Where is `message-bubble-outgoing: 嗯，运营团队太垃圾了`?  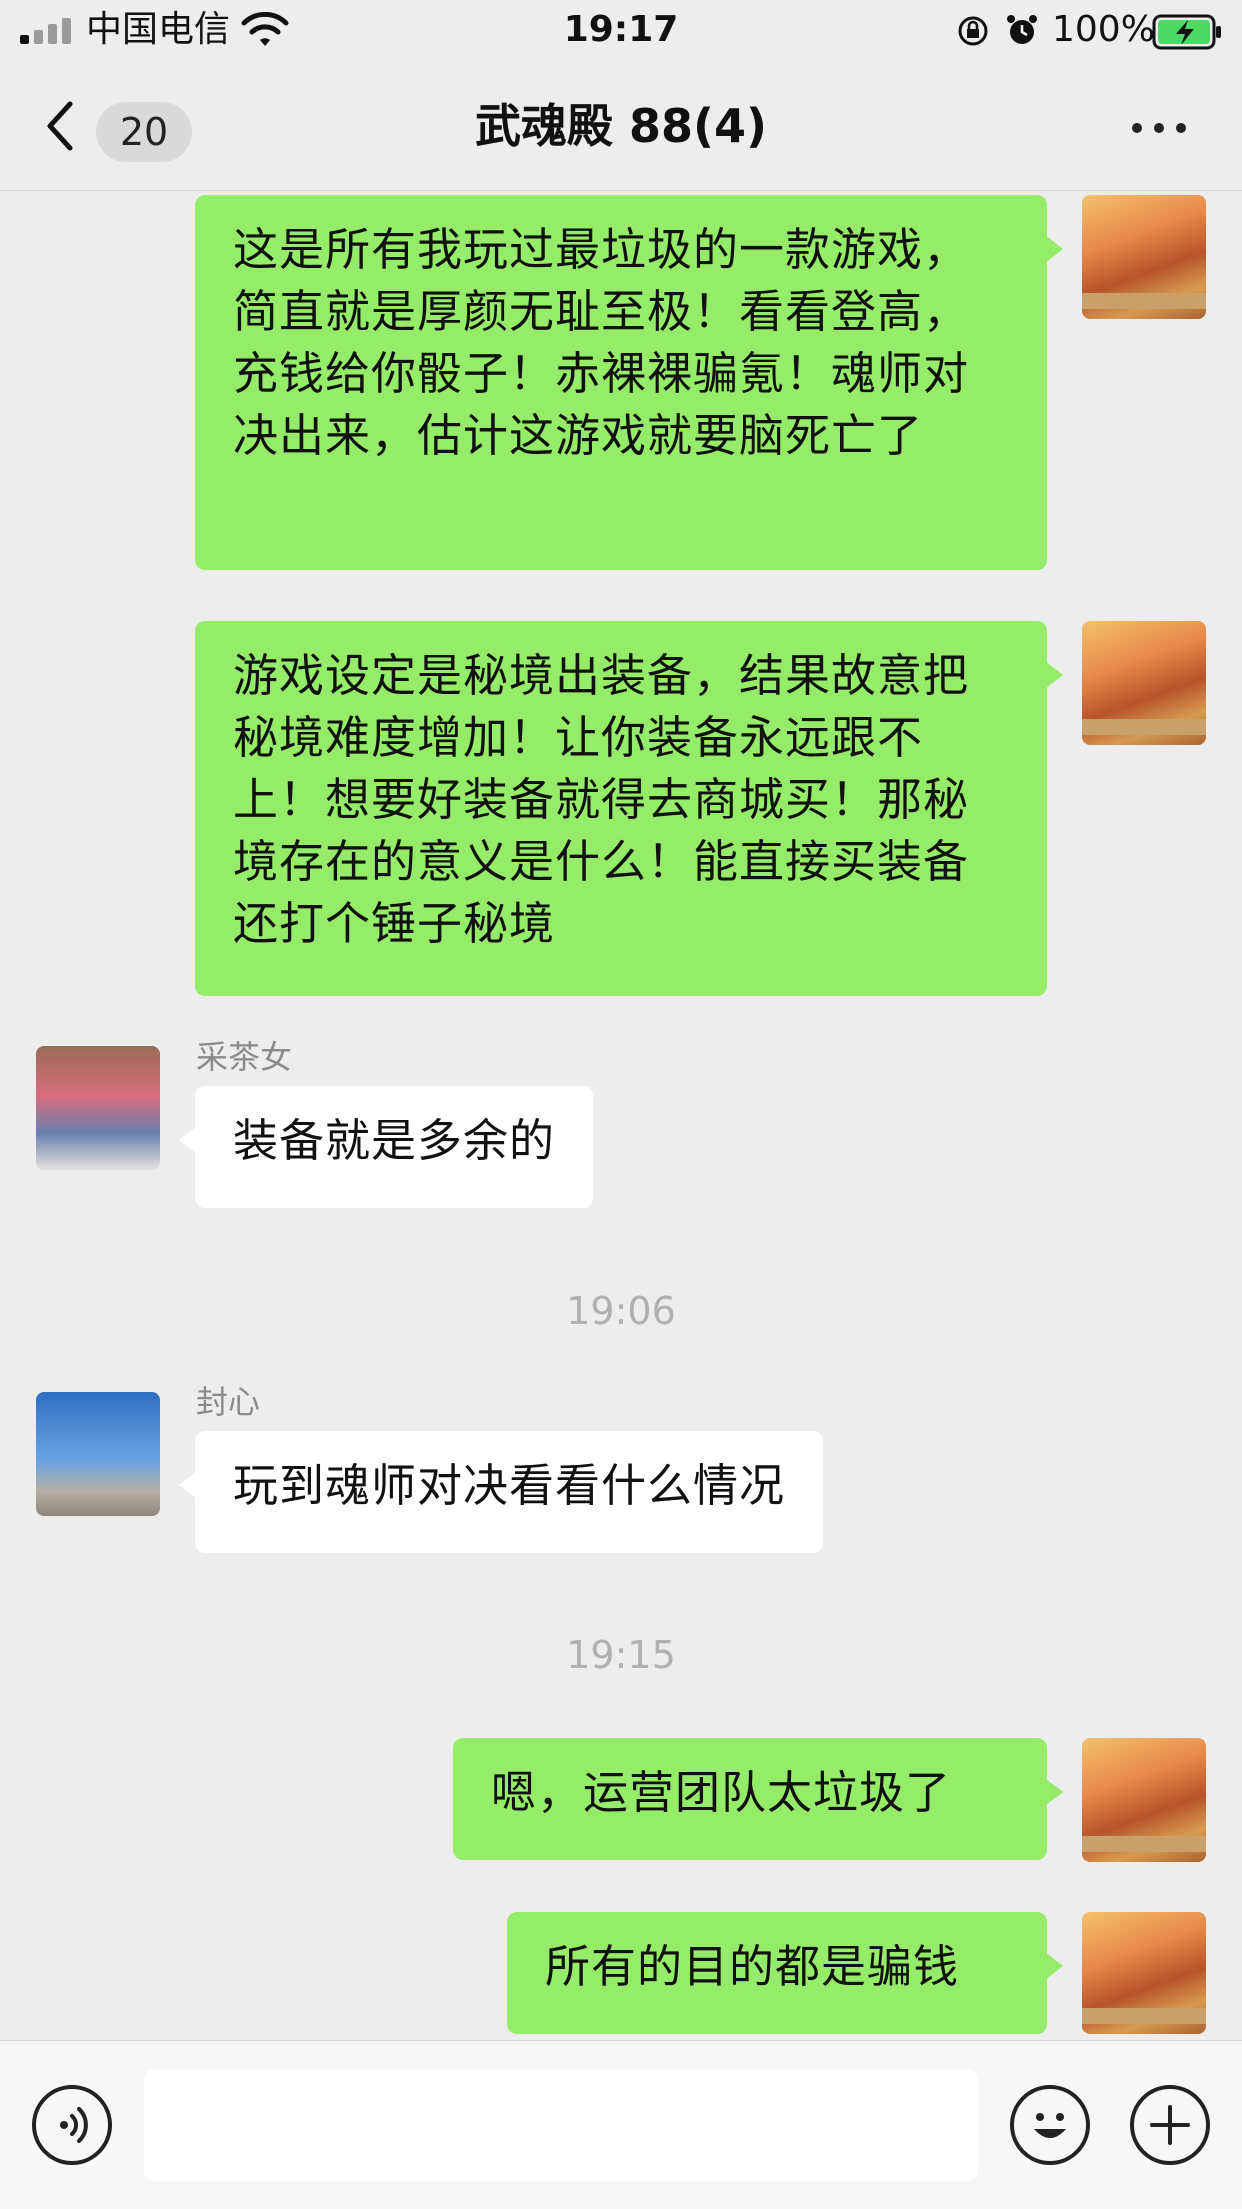 message-bubble-outgoing: 嗯，运营团队太垃圾了 is located at coordinates (758, 1799).